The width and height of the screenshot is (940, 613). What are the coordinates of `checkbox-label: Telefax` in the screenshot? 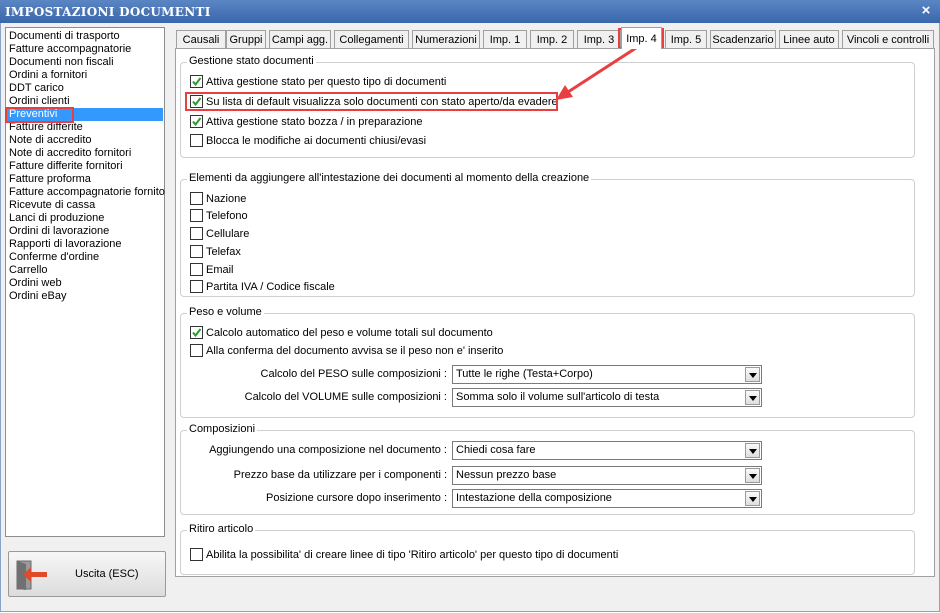 It's located at (223, 252).